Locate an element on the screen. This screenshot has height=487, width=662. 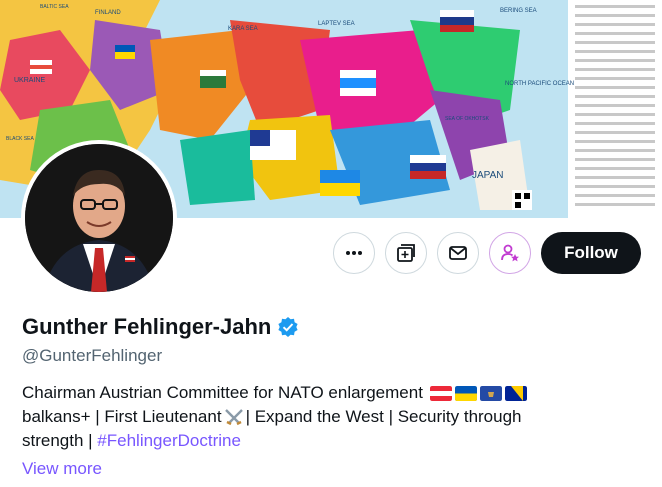
banner-label-japan: JAPAN is located at coordinates (488, 175).